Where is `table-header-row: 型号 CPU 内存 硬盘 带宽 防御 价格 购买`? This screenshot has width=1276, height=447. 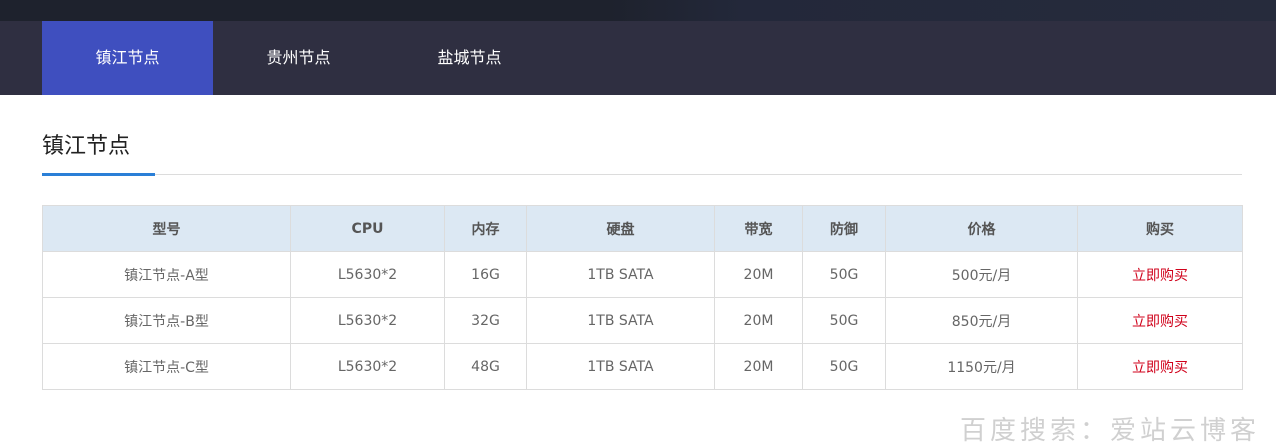 table-header-row: 型号 CPU 内存 硬盘 带宽 防御 价格 购买 is located at coordinates (642, 228).